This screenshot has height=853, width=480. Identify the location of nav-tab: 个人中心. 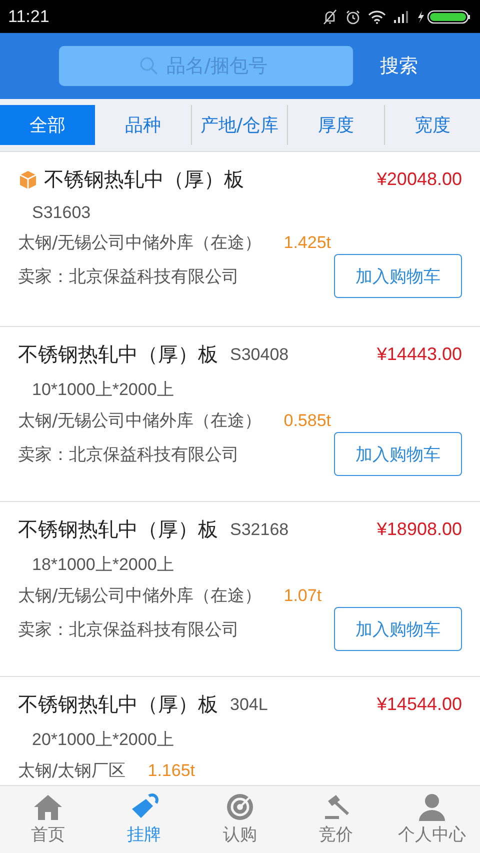
(432, 819).